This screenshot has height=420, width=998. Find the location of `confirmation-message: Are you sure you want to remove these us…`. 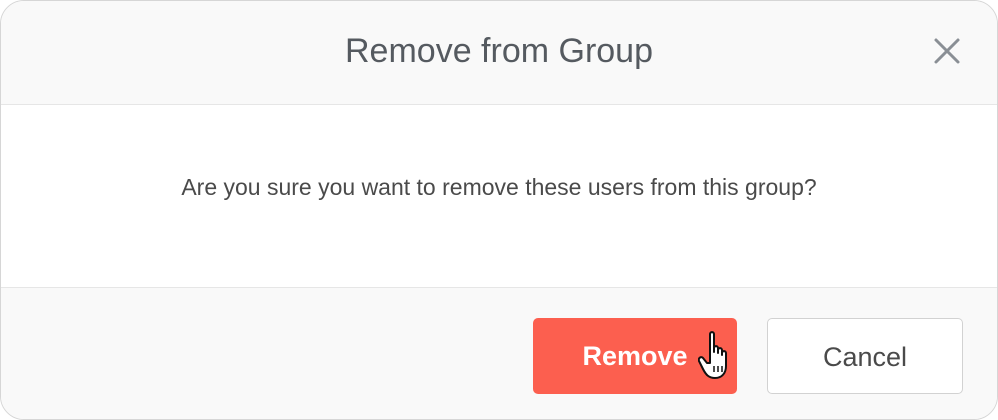

confirmation-message: Are you sure you want to remove these us… is located at coordinates (499, 187).